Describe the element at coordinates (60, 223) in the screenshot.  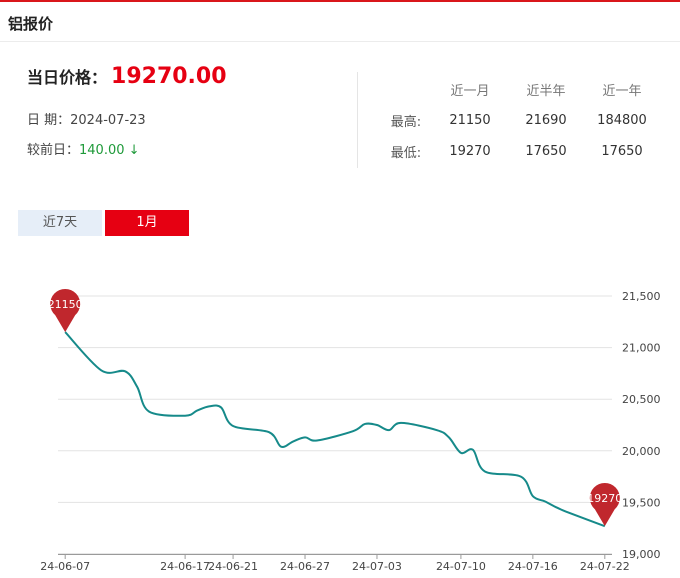
I see `tab-7-days: 近7天` at that location.